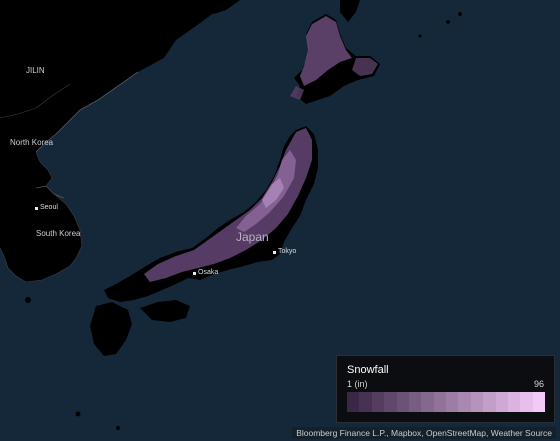 The height and width of the screenshot is (441, 560). What do you see at coordinates (32, 142) in the screenshot?
I see `country-label-north-korea: North Korea` at bounding box center [32, 142].